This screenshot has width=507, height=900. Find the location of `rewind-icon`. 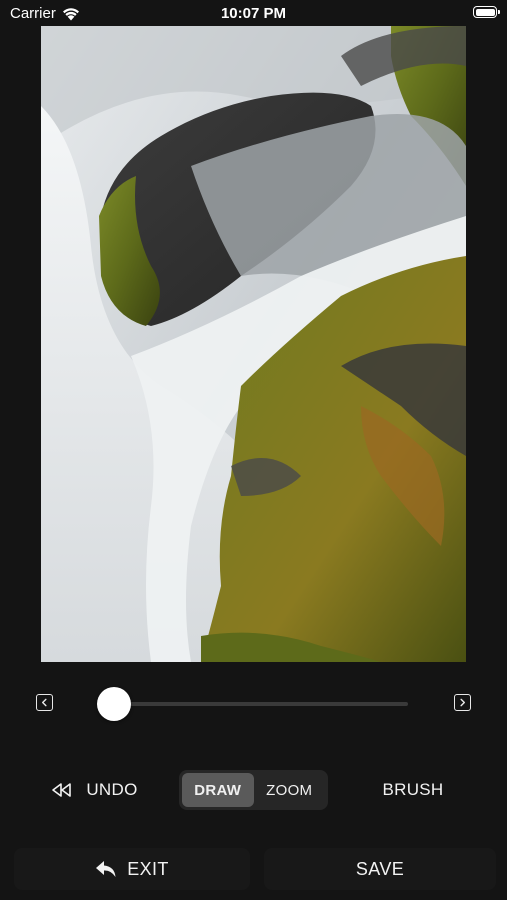

rewind-icon is located at coordinates (63, 790).